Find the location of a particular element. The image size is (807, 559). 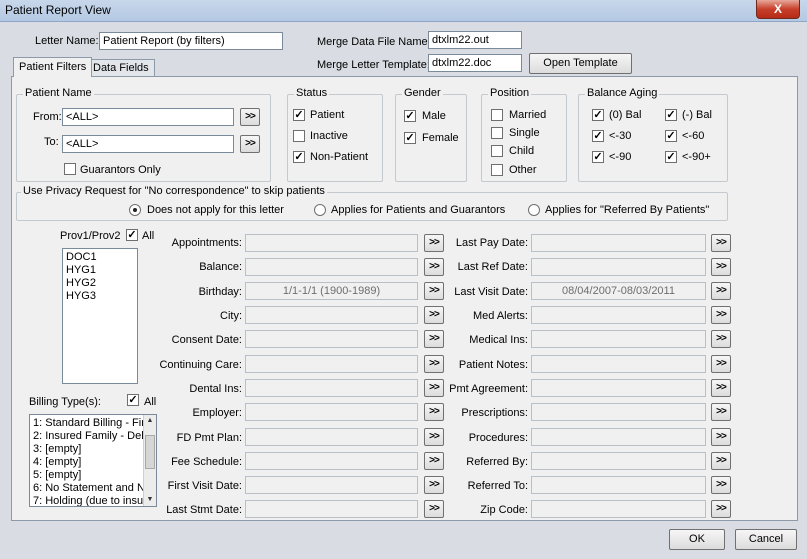

guarantors-only-checkbox is located at coordinates (70, 169).